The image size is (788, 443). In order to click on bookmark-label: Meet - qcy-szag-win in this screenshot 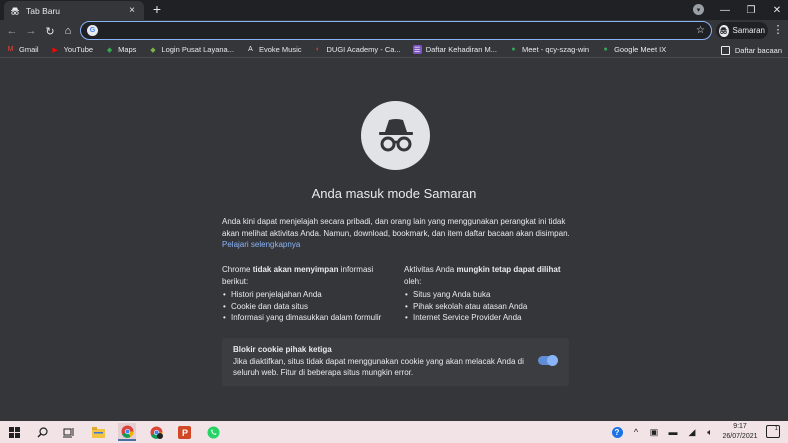, I will do `click(555, 49)`.